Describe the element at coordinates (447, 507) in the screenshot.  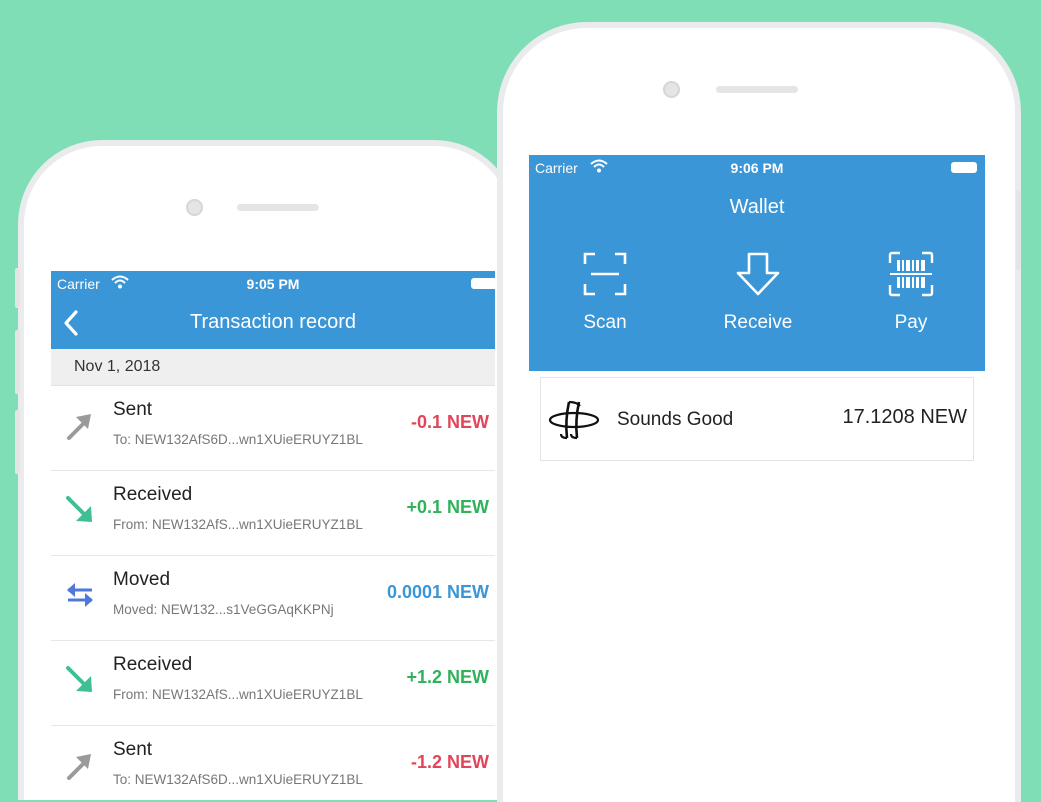
I see `transaction-amount: +0.1 NEW` at that location.